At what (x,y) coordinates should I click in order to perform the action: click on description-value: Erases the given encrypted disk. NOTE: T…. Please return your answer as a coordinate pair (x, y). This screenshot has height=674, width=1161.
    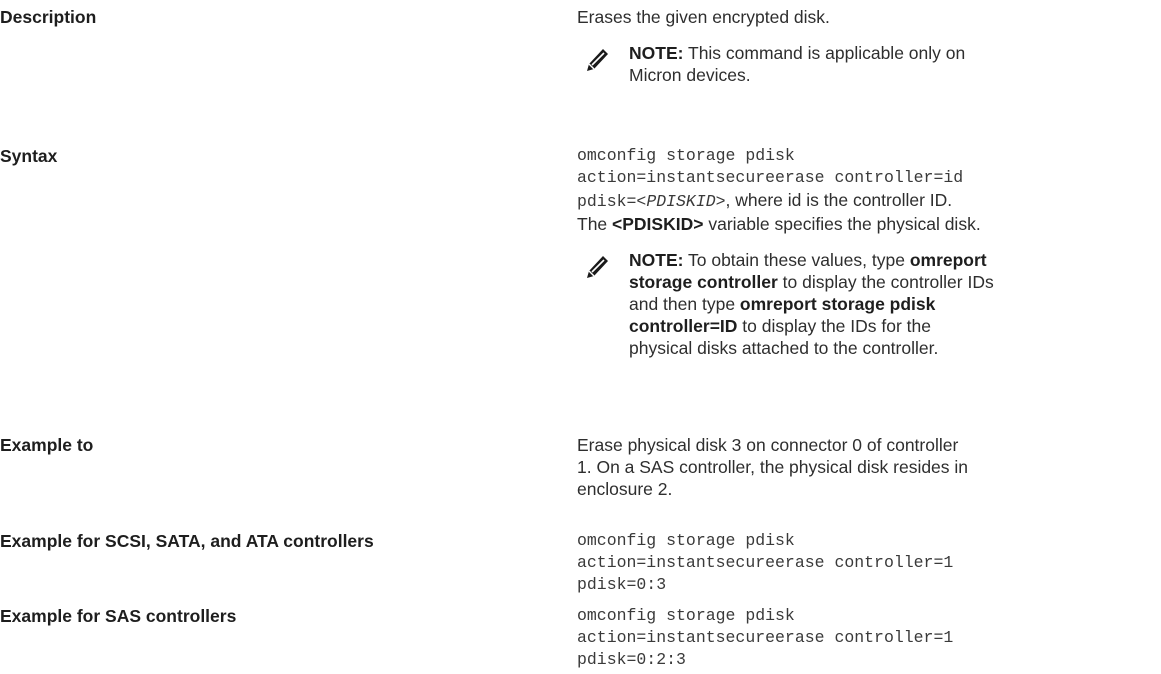
    Looking at the image, I should click on (867, 46).